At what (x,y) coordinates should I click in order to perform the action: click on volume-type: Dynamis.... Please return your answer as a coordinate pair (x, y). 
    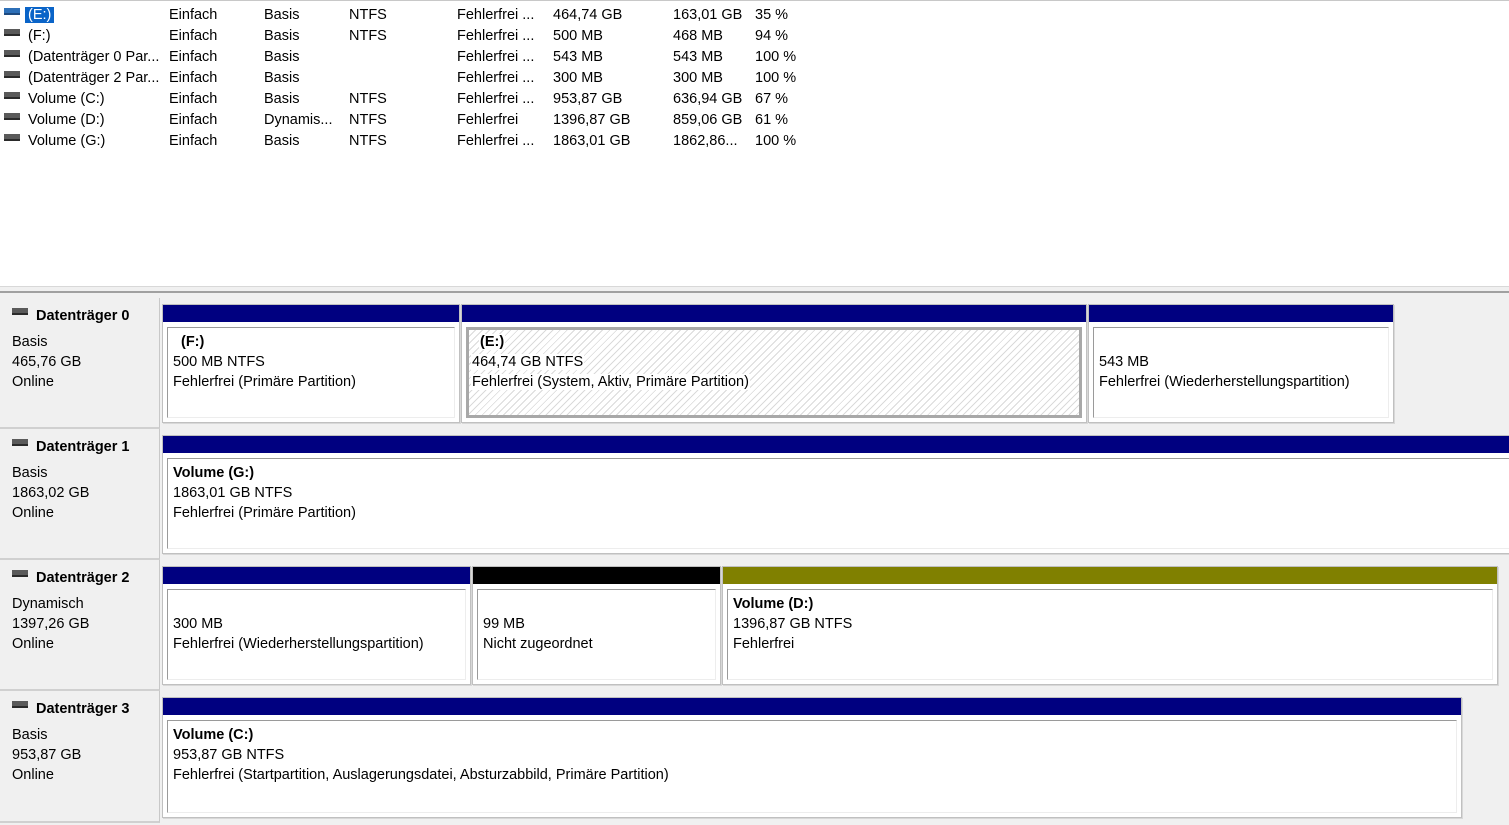
    Looking at the image, I should click on (298, 120).